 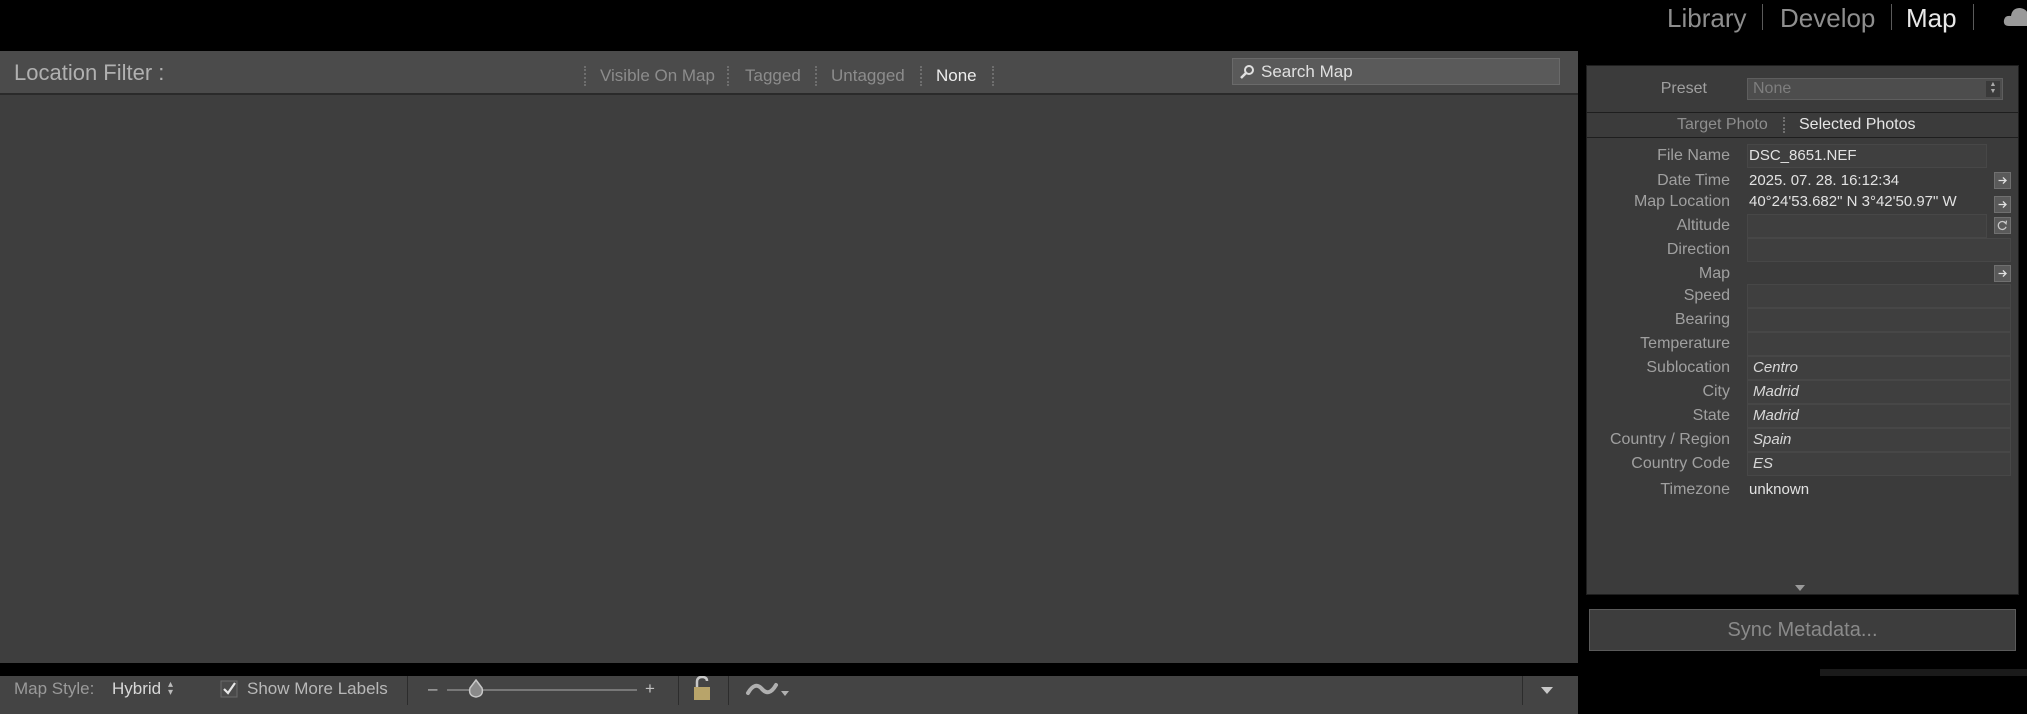 I want to click on field-label: State, so click(x=1711, y=415).